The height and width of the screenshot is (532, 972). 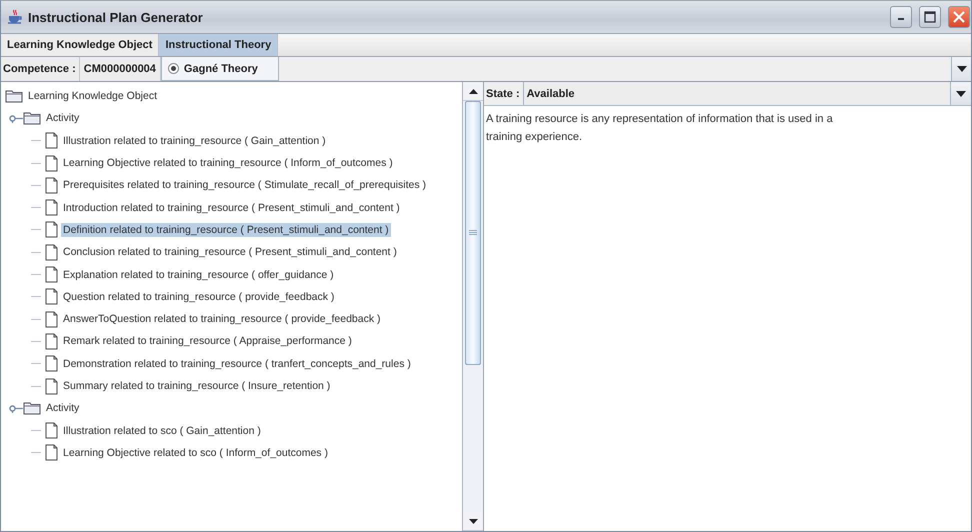 What do you see at coordinates (226, 229) in the screenshot?
I see `tree-item: Definition related to training_resource ( Present_stimuli_and_content )` at bounding box center [226, 229].